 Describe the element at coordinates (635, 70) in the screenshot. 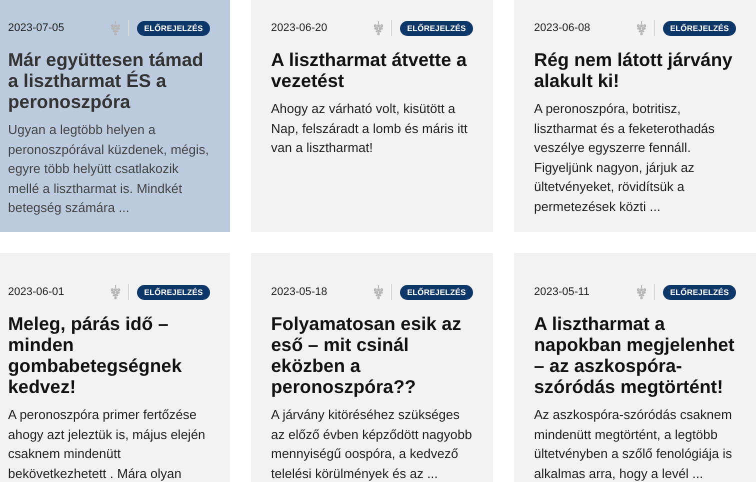

I see `article-title: Rég nem látott járvány alakult ki!` at that location.